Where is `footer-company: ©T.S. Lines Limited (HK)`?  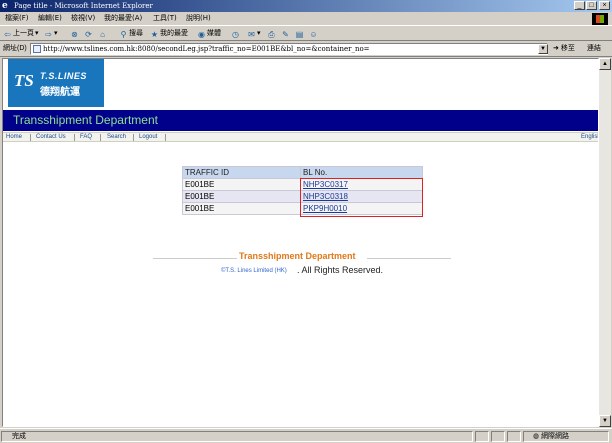 footer-company: ©T.S. Lines Limited (HK) is located at coordinates (254, 271).